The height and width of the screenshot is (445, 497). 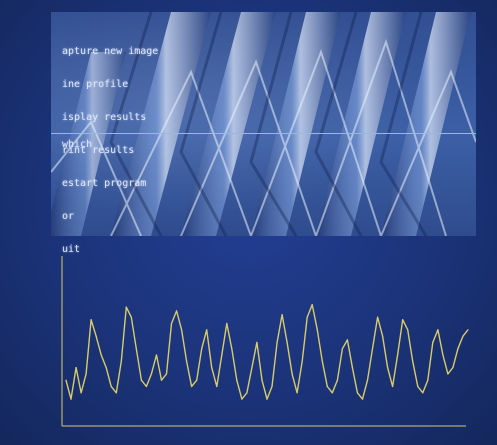 I want to click on horizontal-divider-line, so click(x=263, y=133).